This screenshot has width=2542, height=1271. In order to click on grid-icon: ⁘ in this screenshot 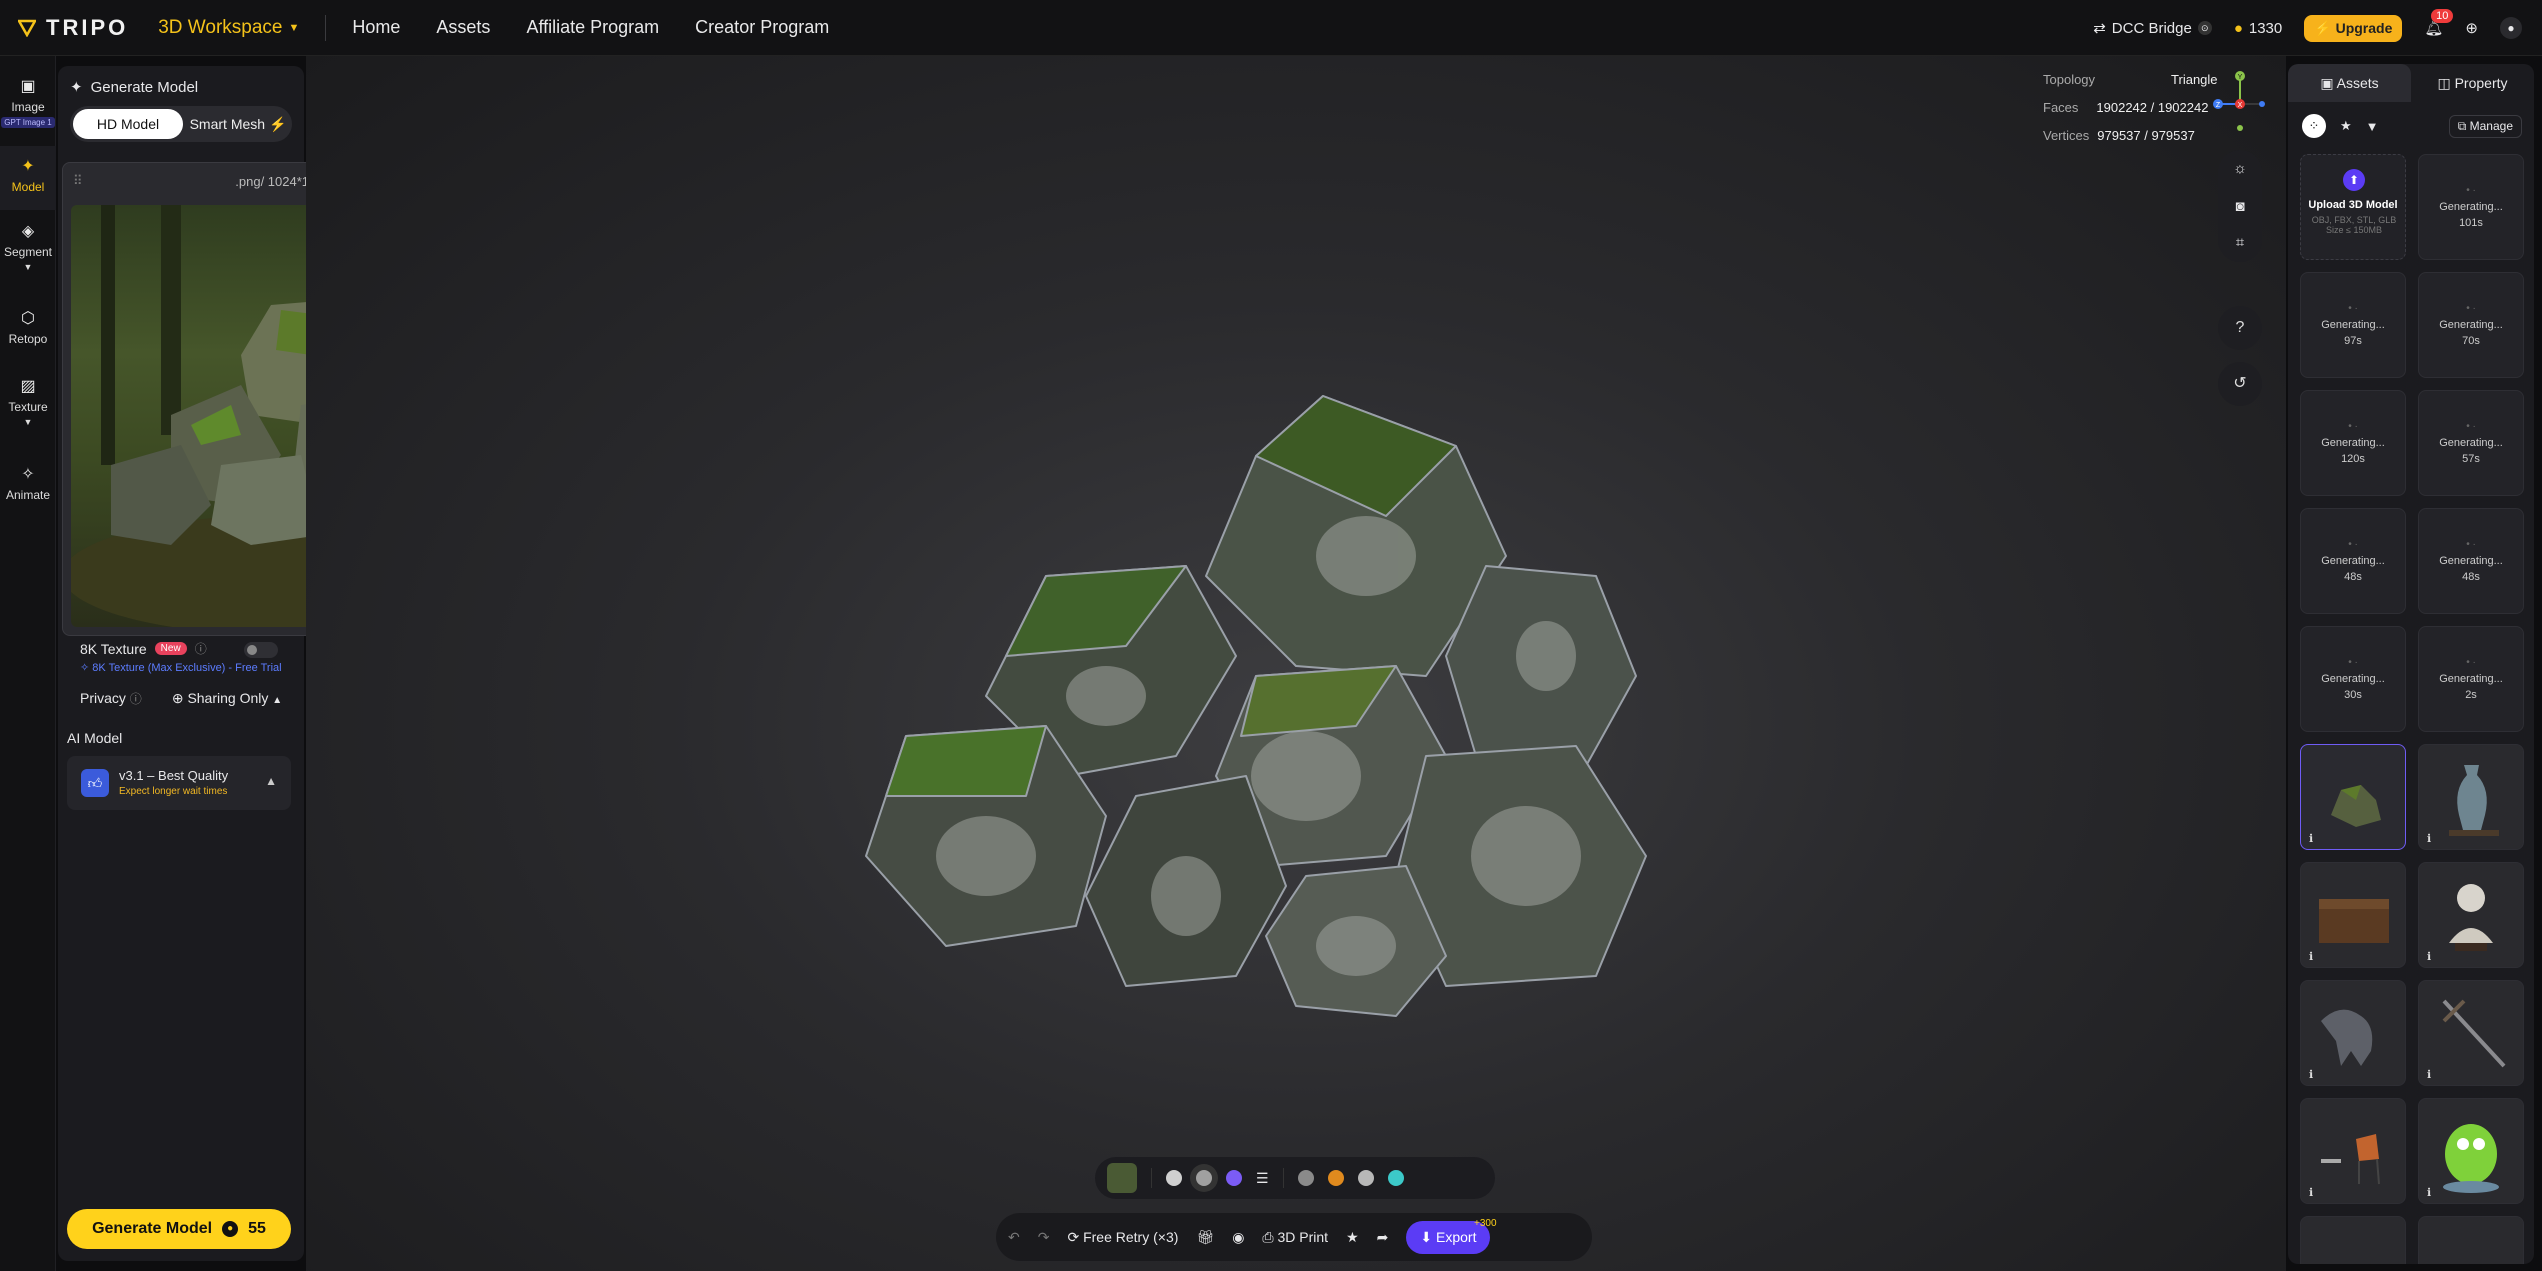, I will do `click(2314, 126)`.